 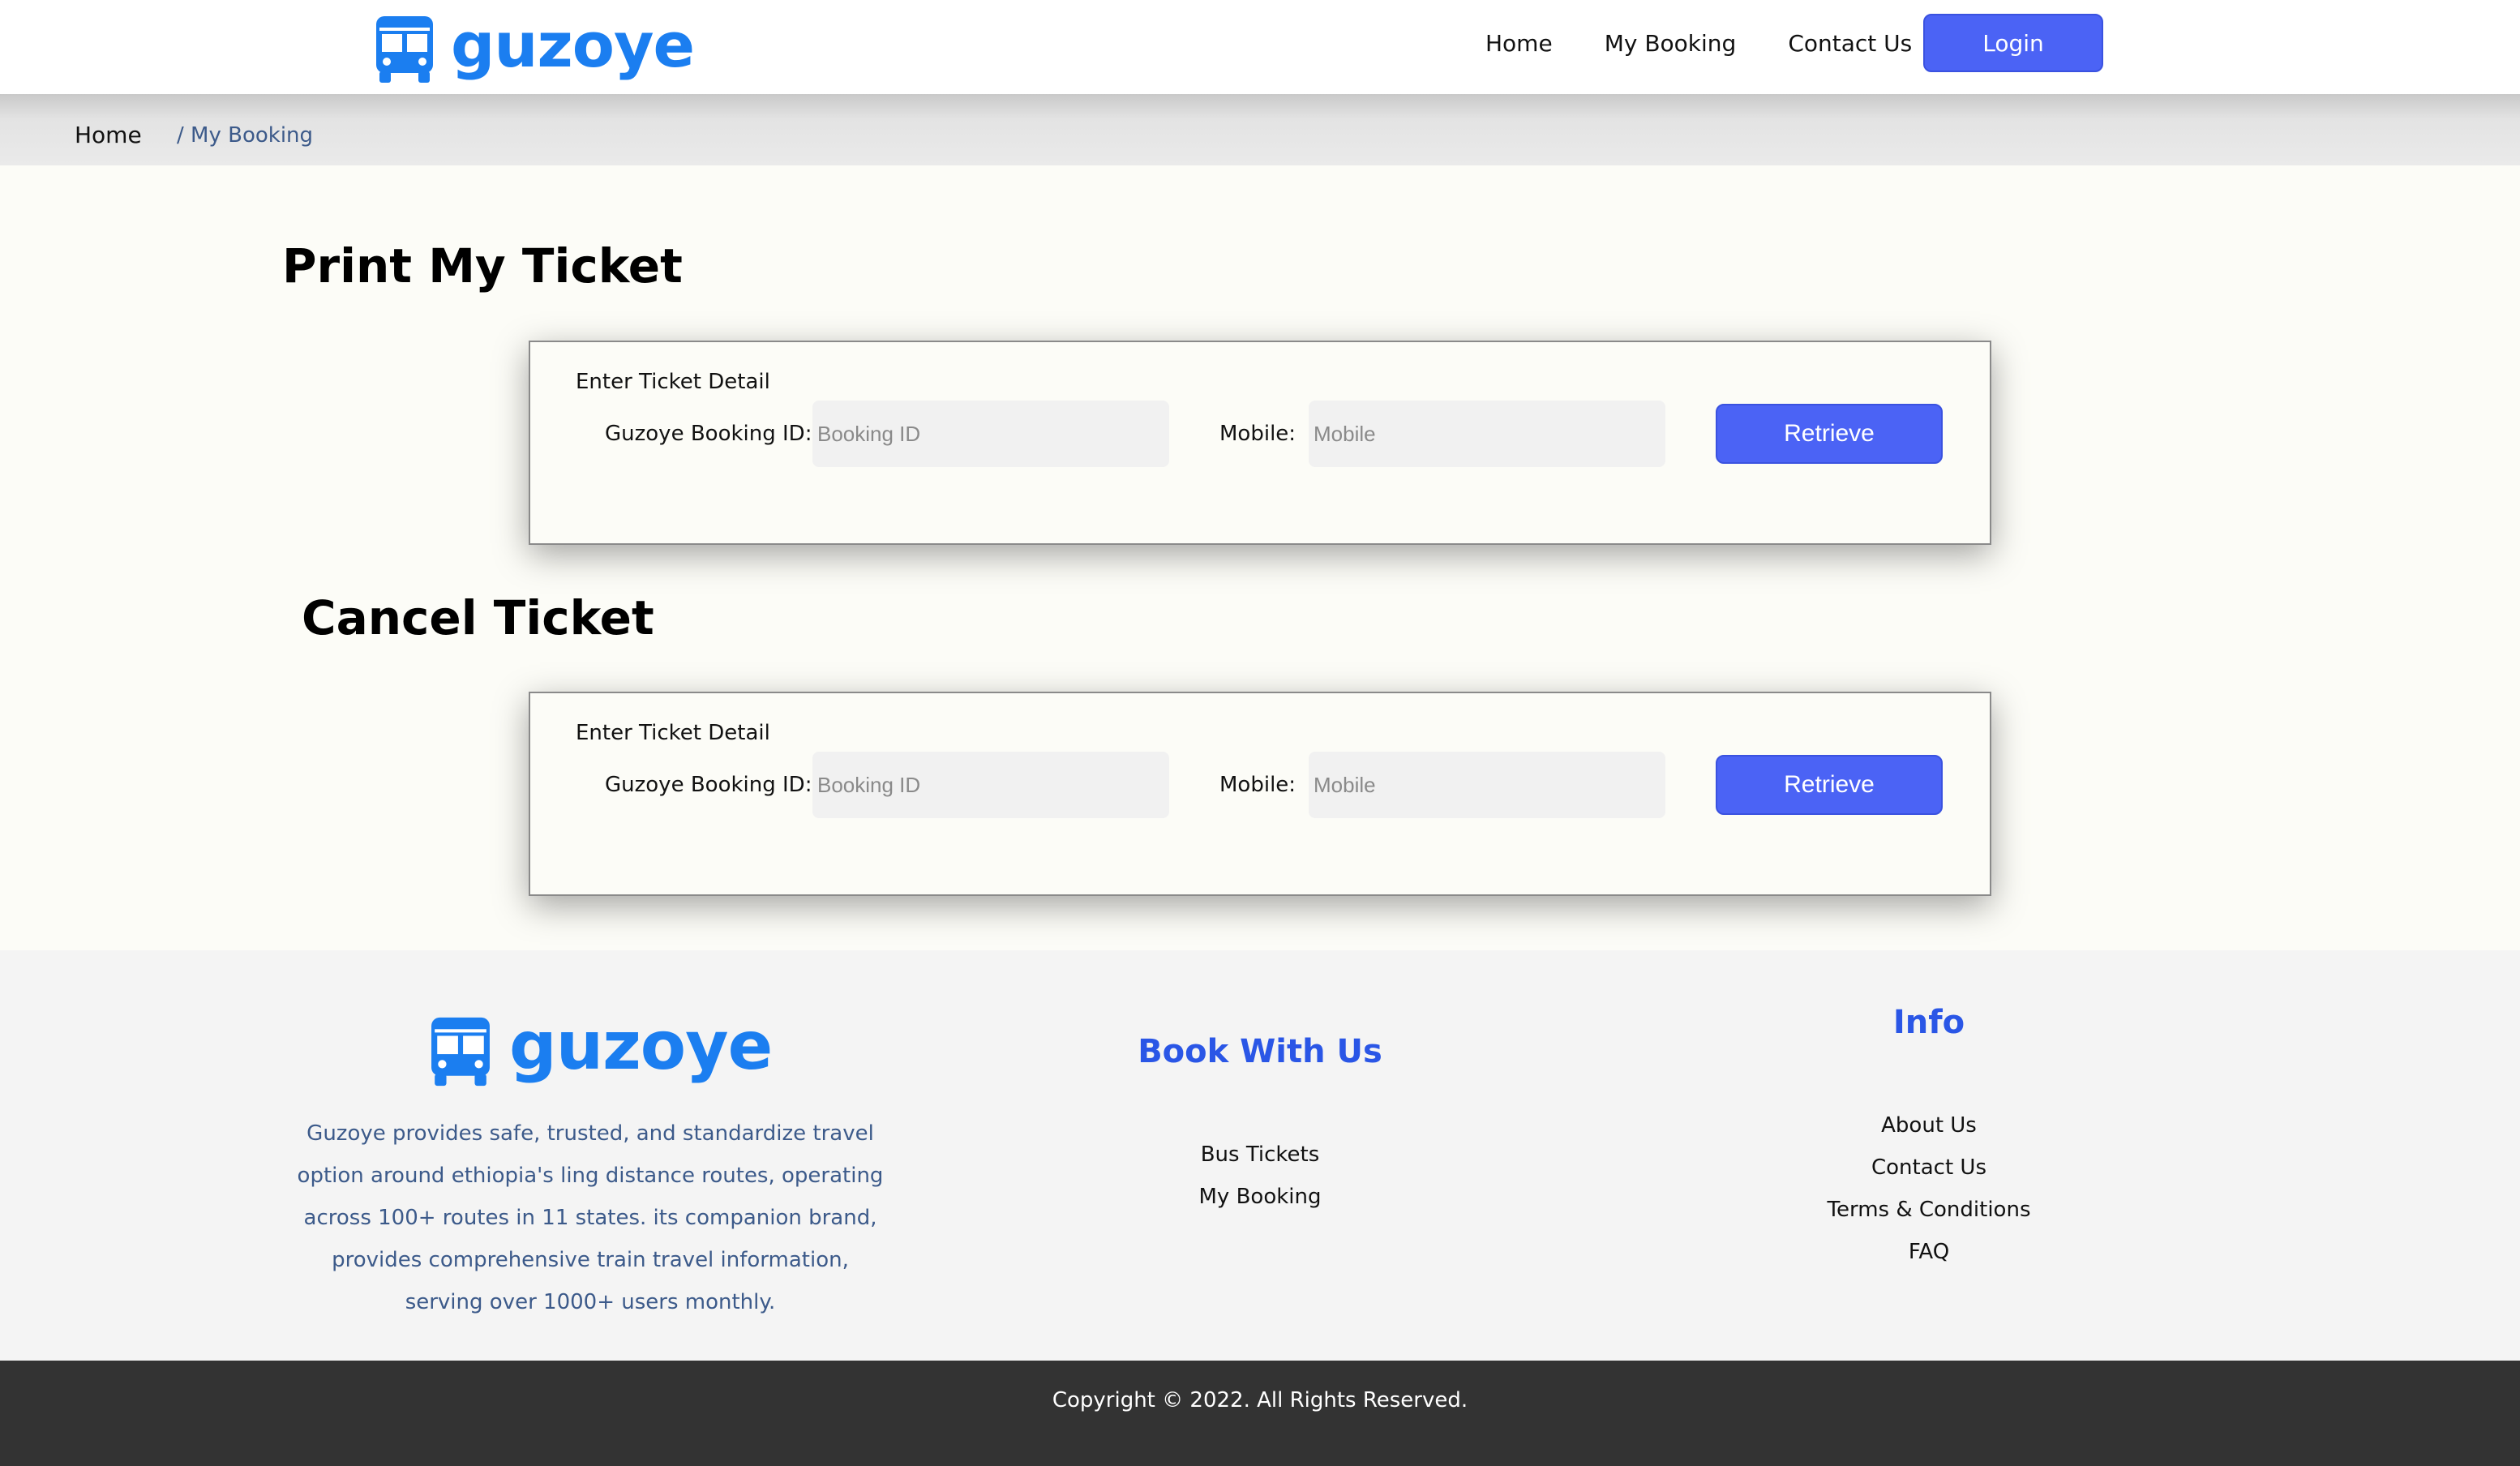 What do you see at coordinates (1929, 1125) in the screenshot?
I see `footer-link-about-us: About Us` at bounding box center [1929, 1125].